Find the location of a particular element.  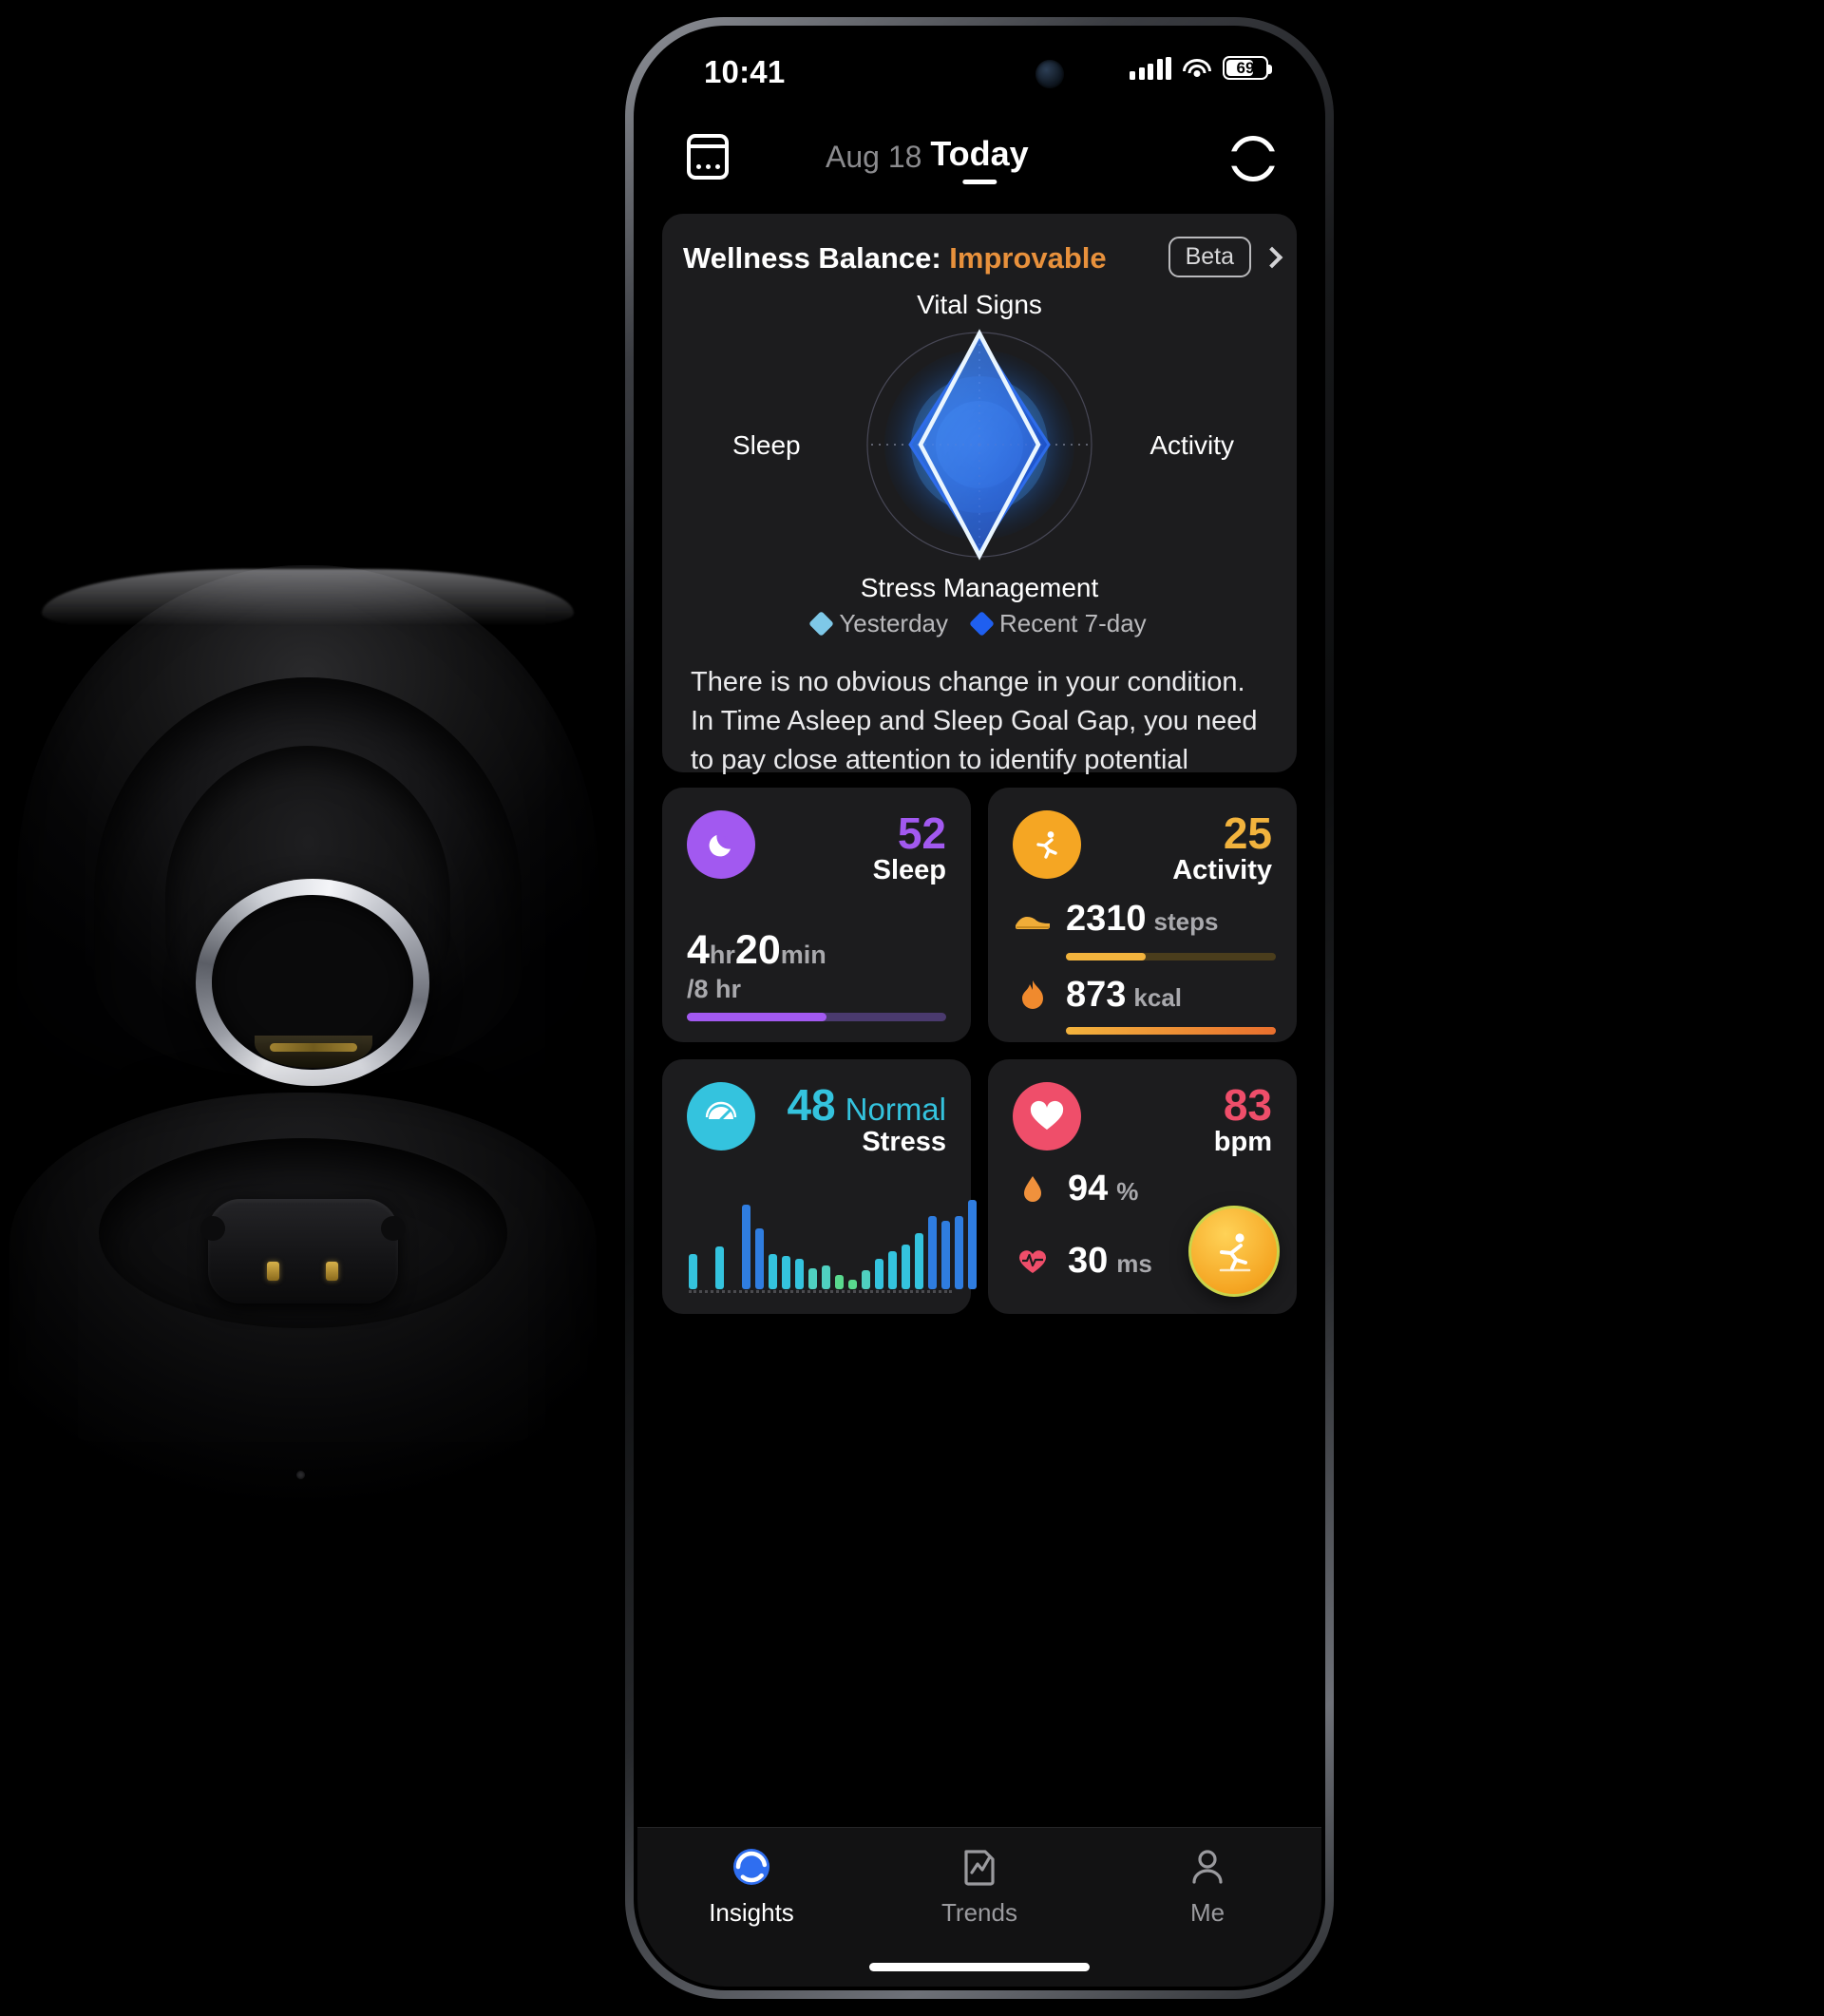

home-indicator is located at coordinates (979, 1967).